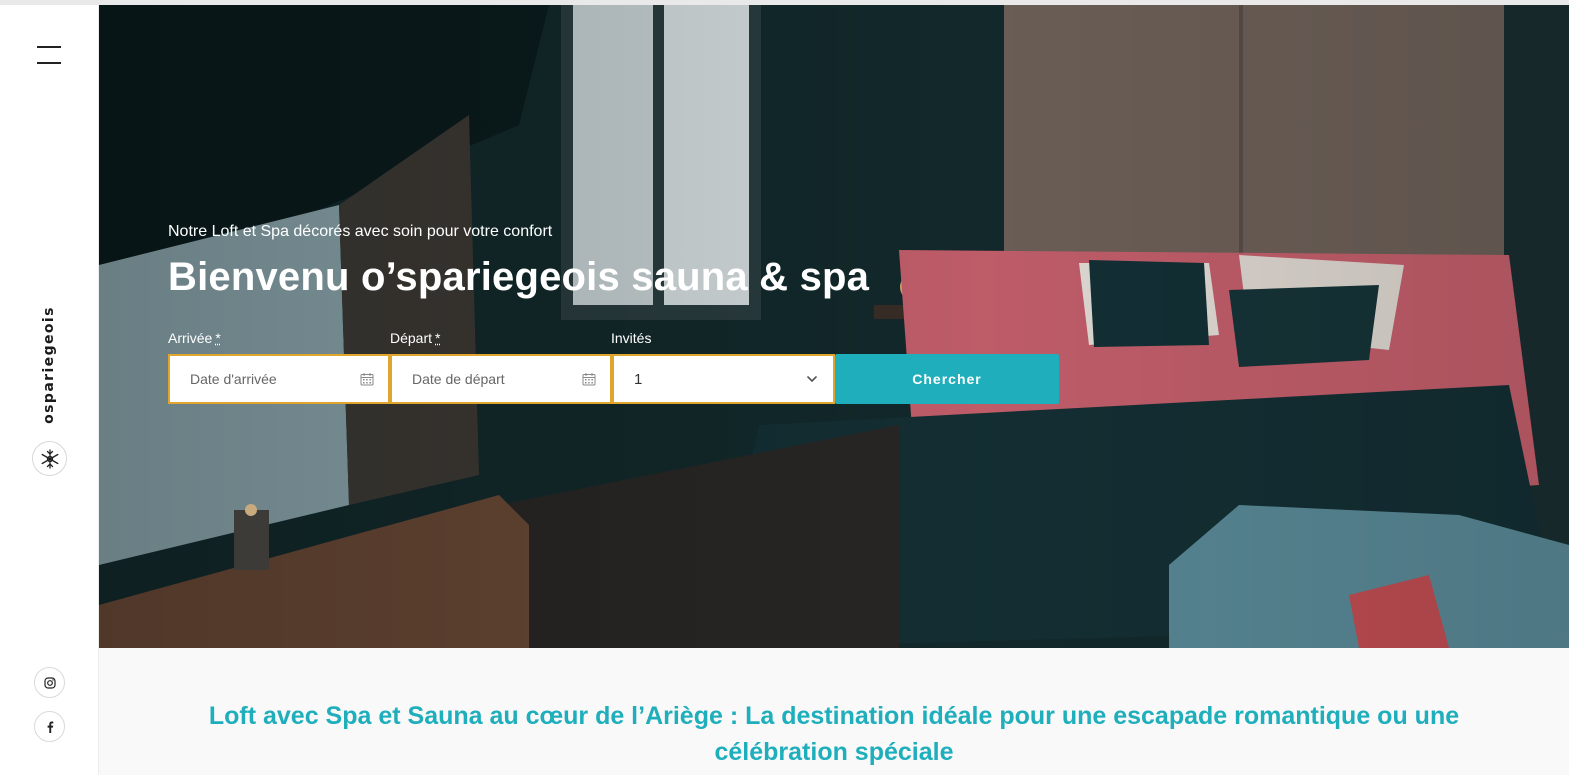 This screenshot has height=775, width=1585. I want to click on departure-date-placeholder: Date de départ, so click(458, 379).